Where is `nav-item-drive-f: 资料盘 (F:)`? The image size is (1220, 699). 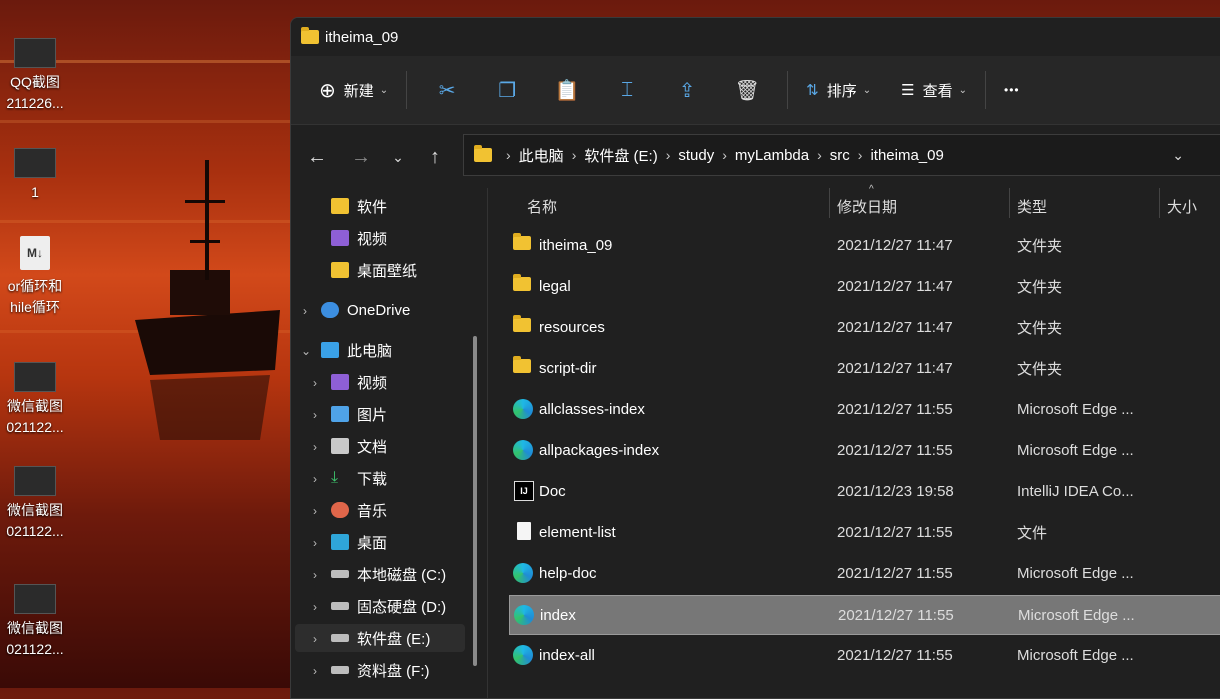 nav-item-drive-f: 资料盘 (F:) is located at coordinates (380, 670).